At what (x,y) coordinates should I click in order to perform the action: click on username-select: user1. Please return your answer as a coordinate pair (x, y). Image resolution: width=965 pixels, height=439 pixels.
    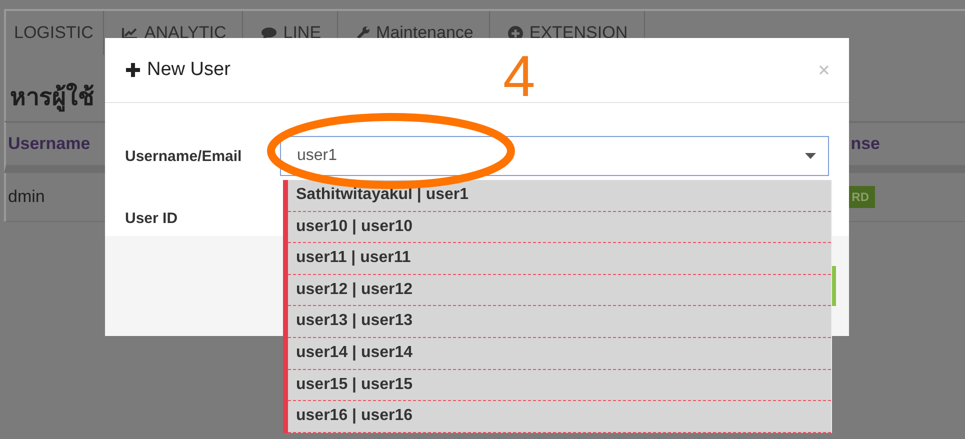
    Looking at the image, I should click on (554, 156).